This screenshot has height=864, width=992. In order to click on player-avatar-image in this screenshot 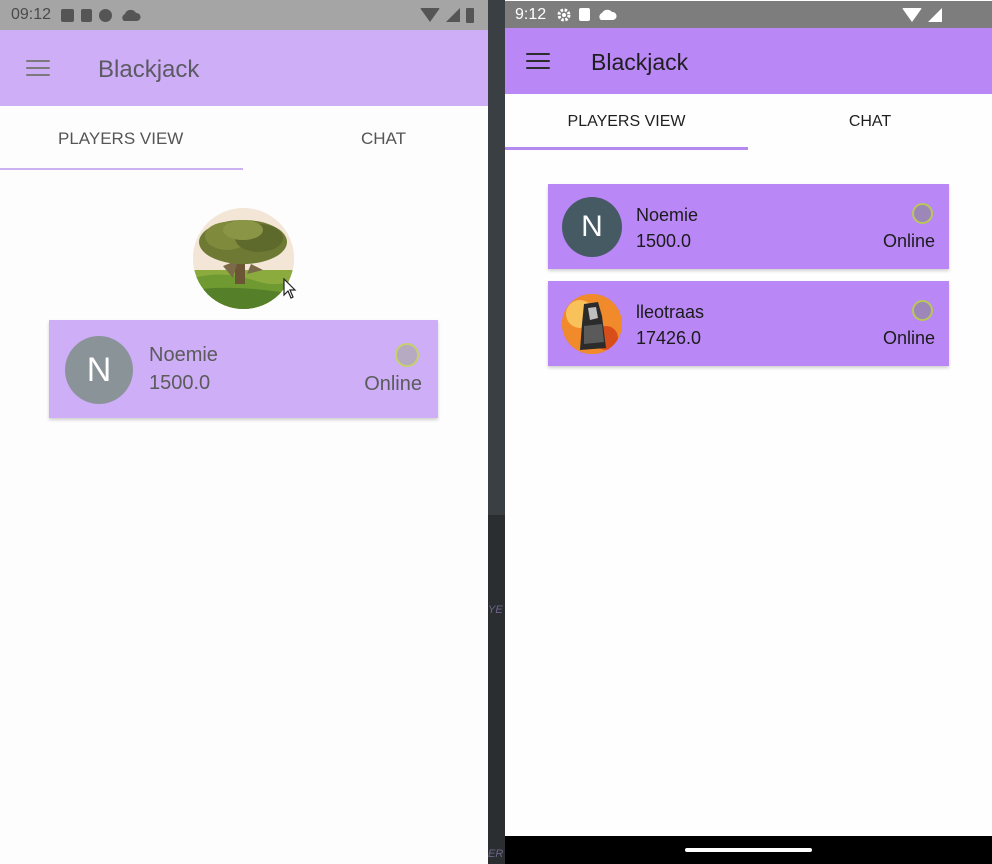, I will do `click(592, 324)`.